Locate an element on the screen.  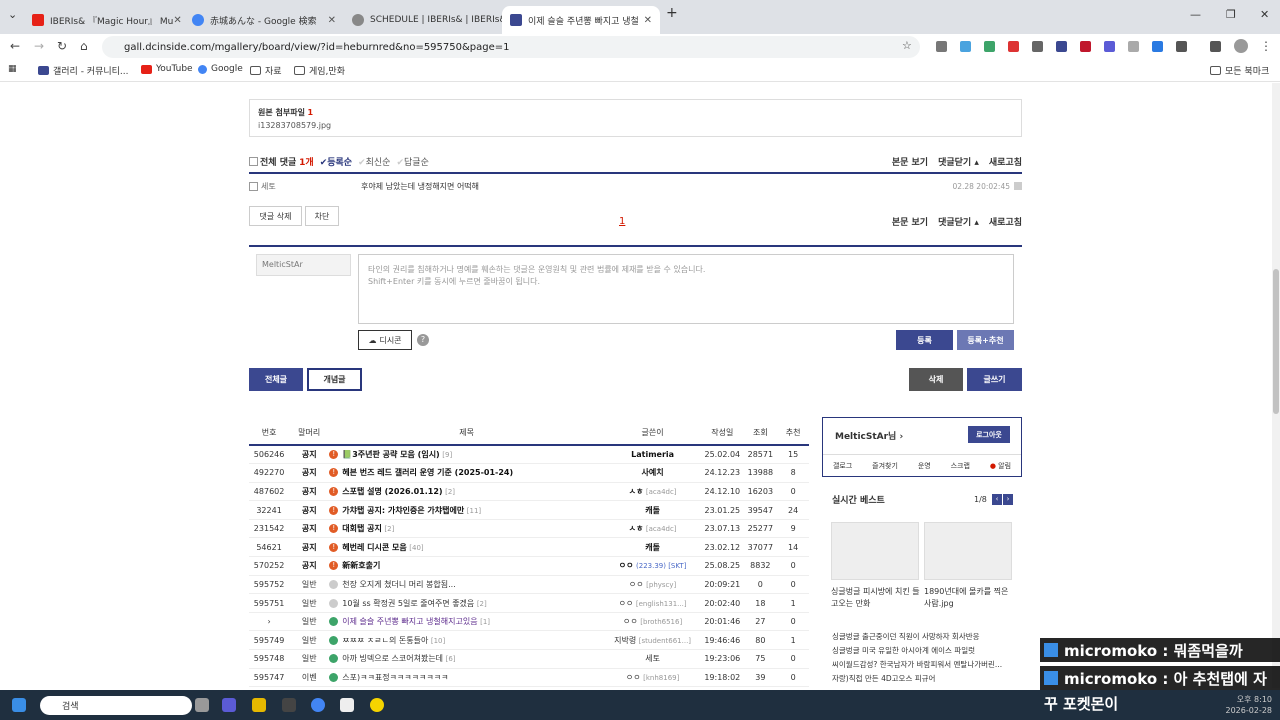
maximize-button: ❐ is located at coordinates (1231, 14).